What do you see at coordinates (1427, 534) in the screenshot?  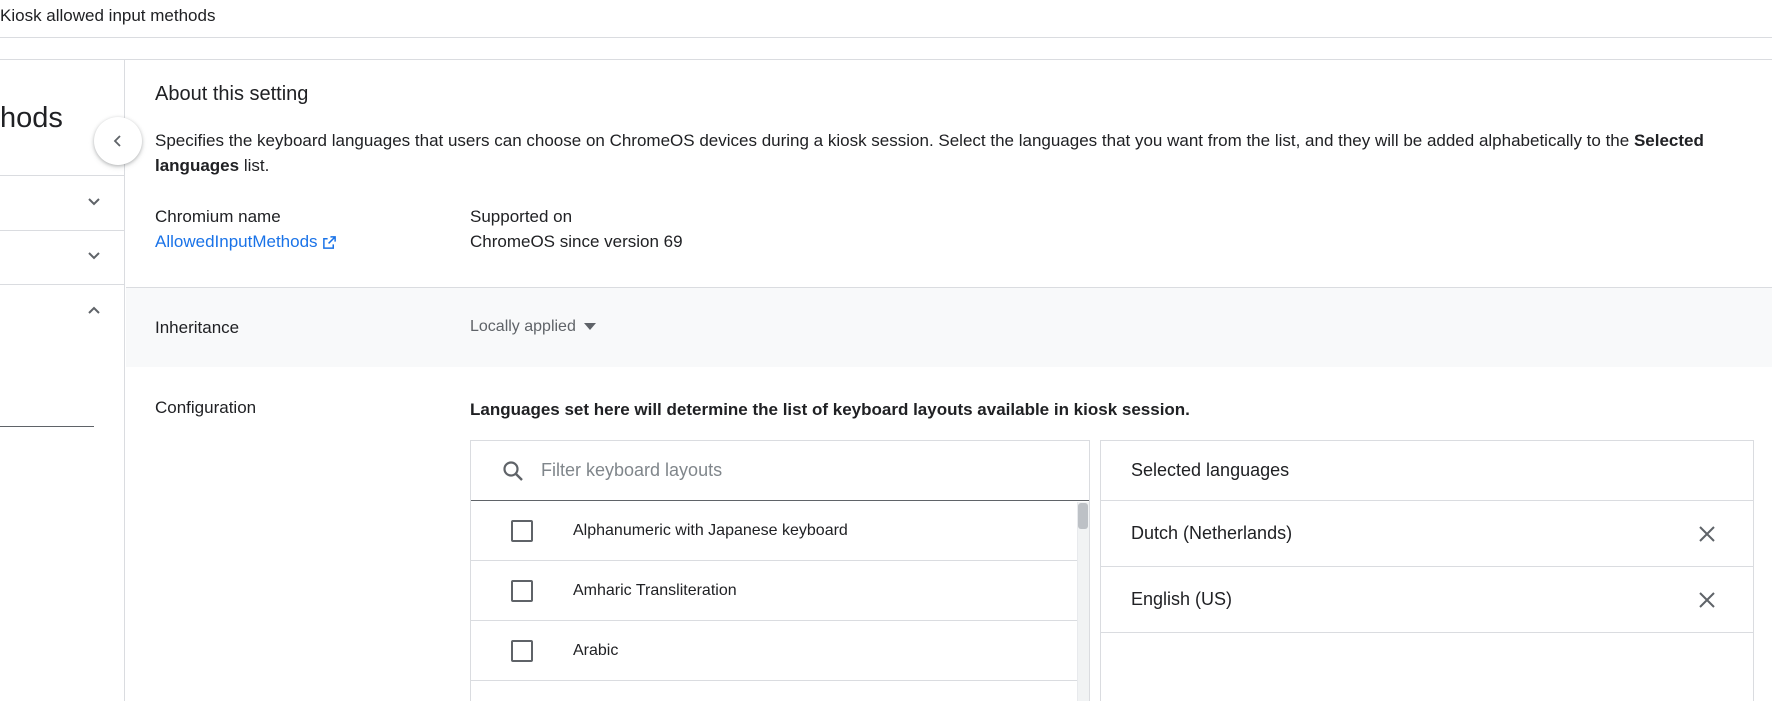 I see `list-item: Dutch (Netherlands)` at bounding box center [1427, 534].